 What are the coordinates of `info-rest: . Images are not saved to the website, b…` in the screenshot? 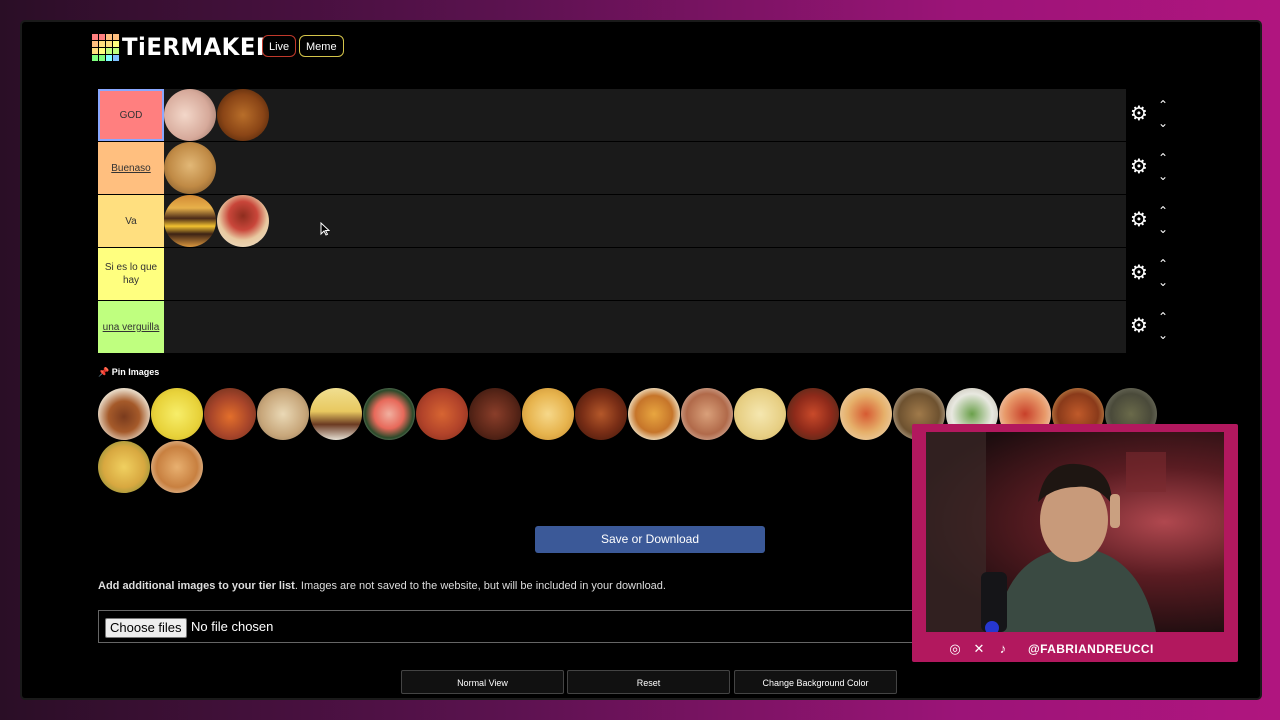 It's located at (480, 586).